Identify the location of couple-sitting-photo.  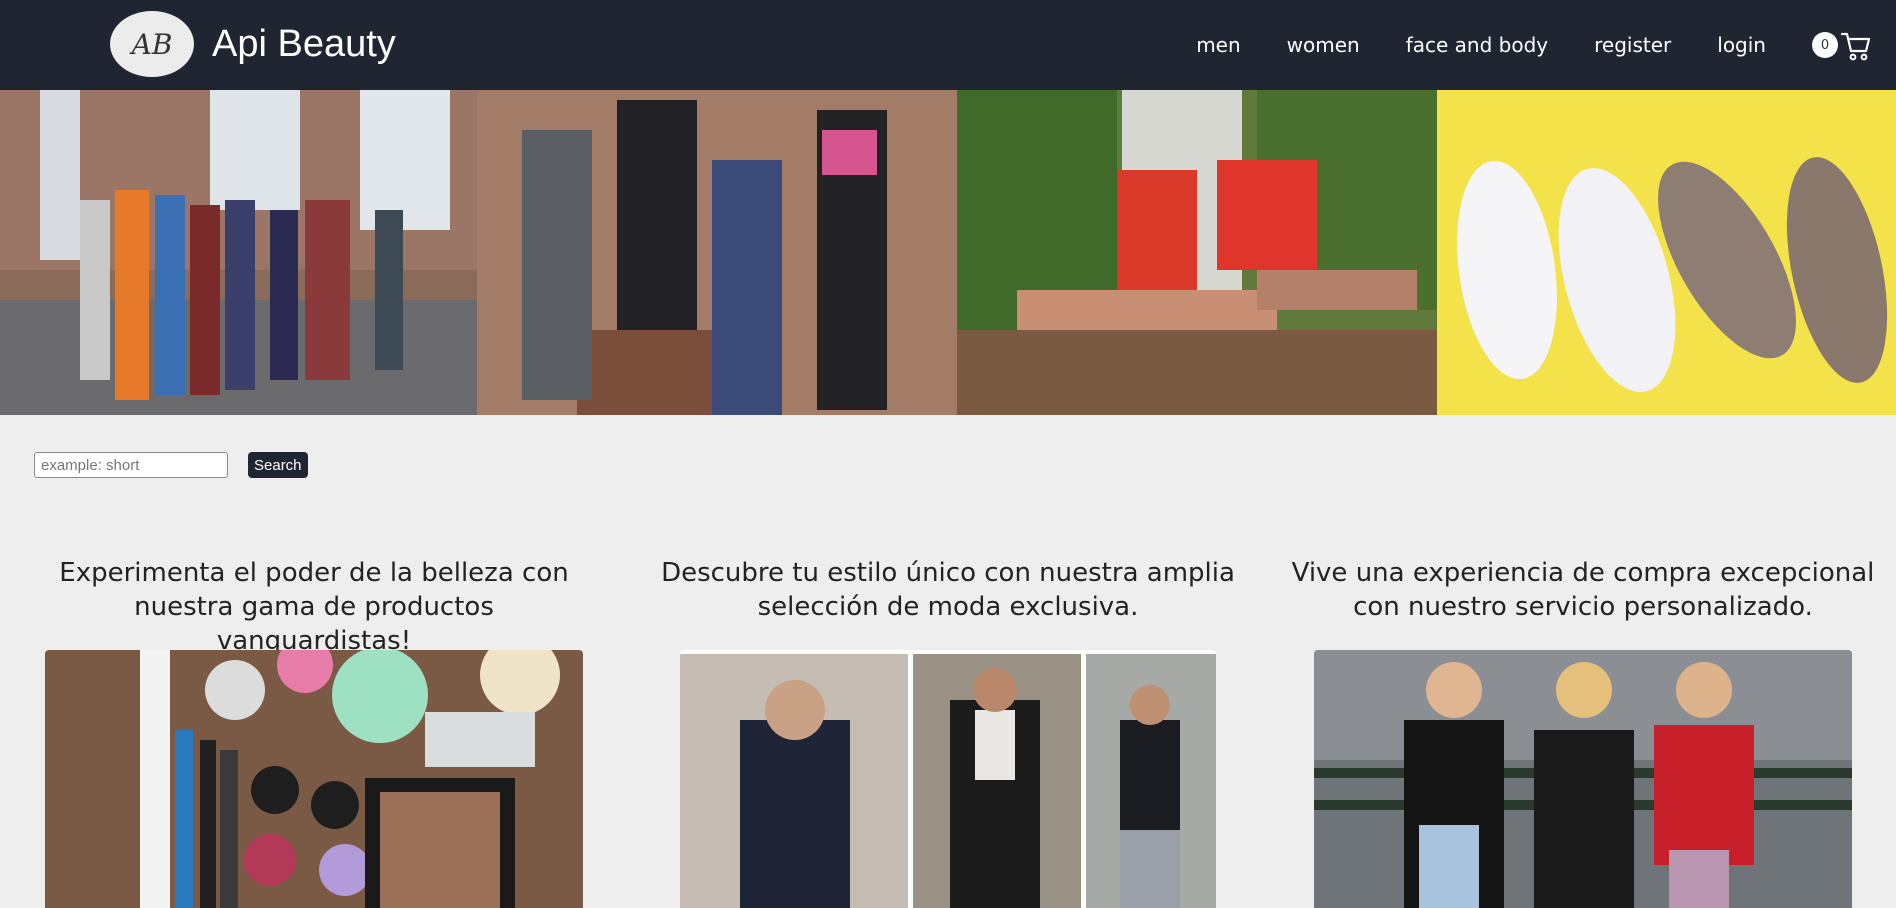
(1197, 252).